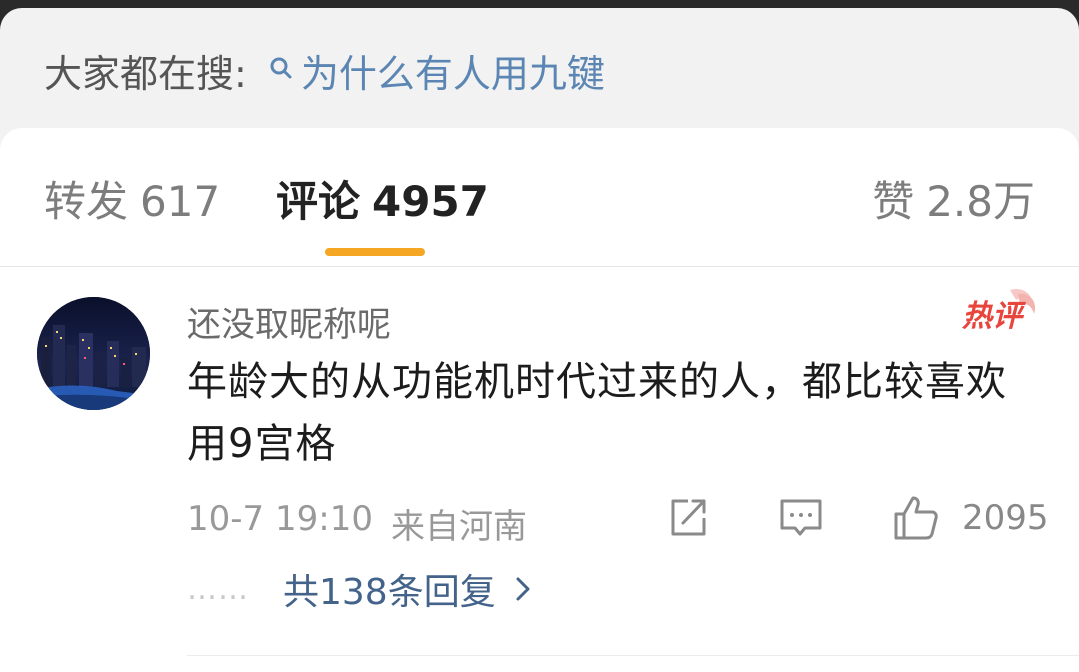 The height and width of the screenshot is (672, 1079). I want to click on search-icon, so click(281, 68).